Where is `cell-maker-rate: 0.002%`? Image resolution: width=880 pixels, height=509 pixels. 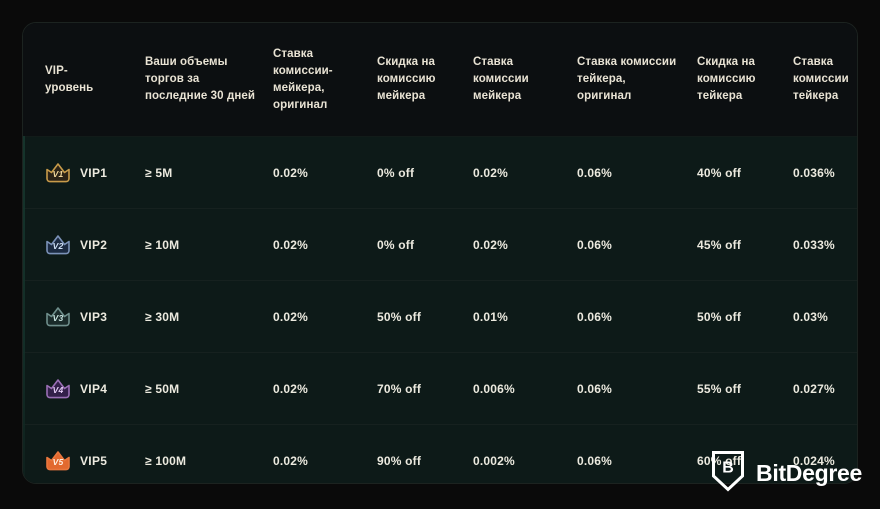 cell-maker-rate: 0.002% is located at coordinates (494, 460).